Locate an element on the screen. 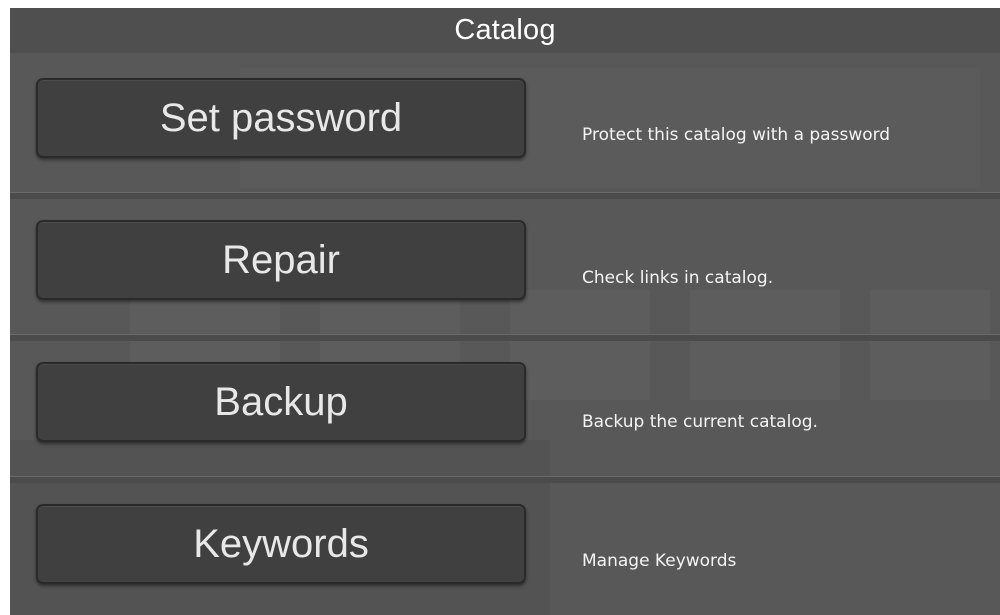  button-label: Repair is located at coordinates (281, 259).